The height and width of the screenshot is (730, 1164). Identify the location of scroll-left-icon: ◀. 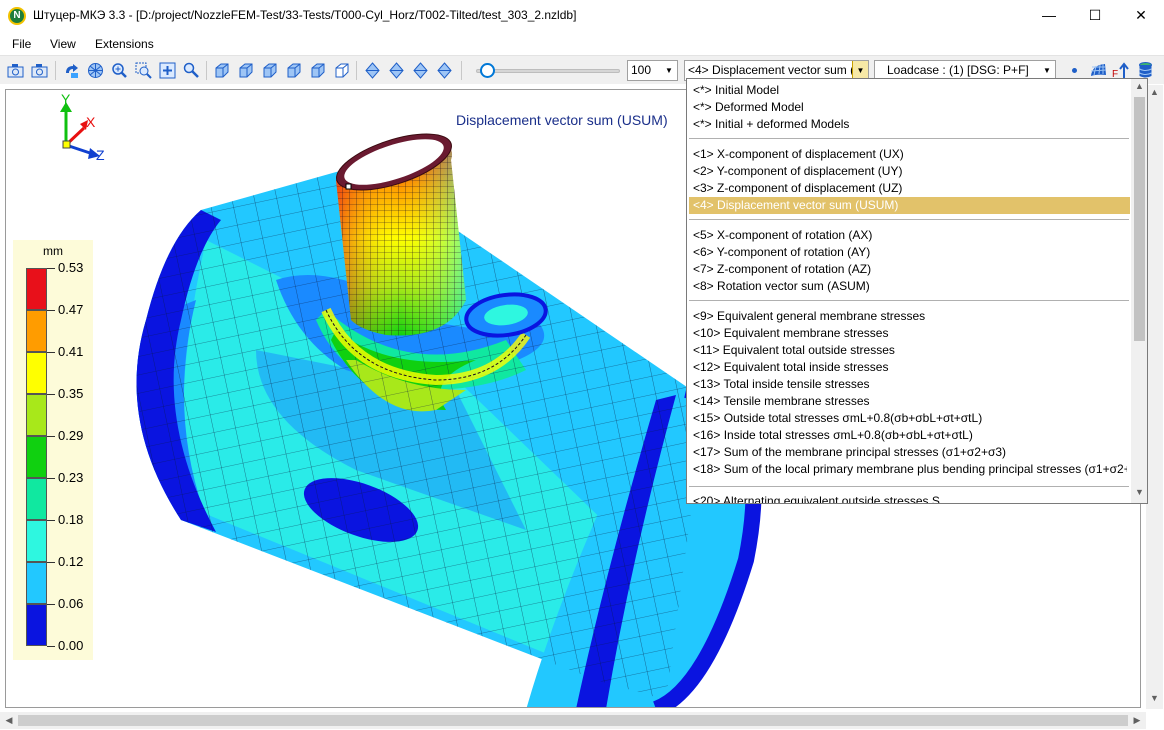
(9, 720).